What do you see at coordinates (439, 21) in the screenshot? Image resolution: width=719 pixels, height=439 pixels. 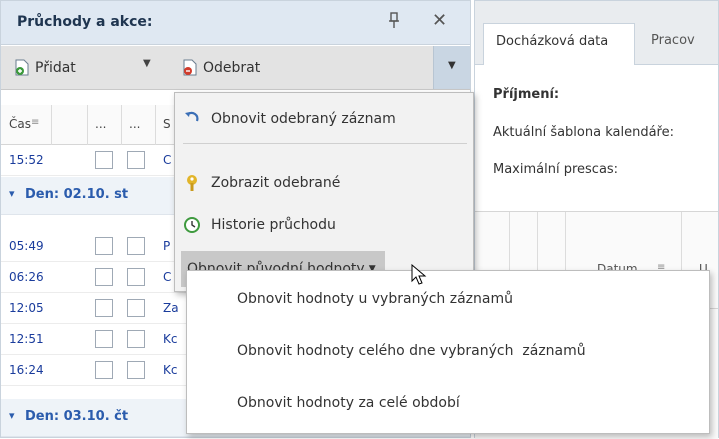 I see `close-icon: ✕` at bounding box center [439, 21].